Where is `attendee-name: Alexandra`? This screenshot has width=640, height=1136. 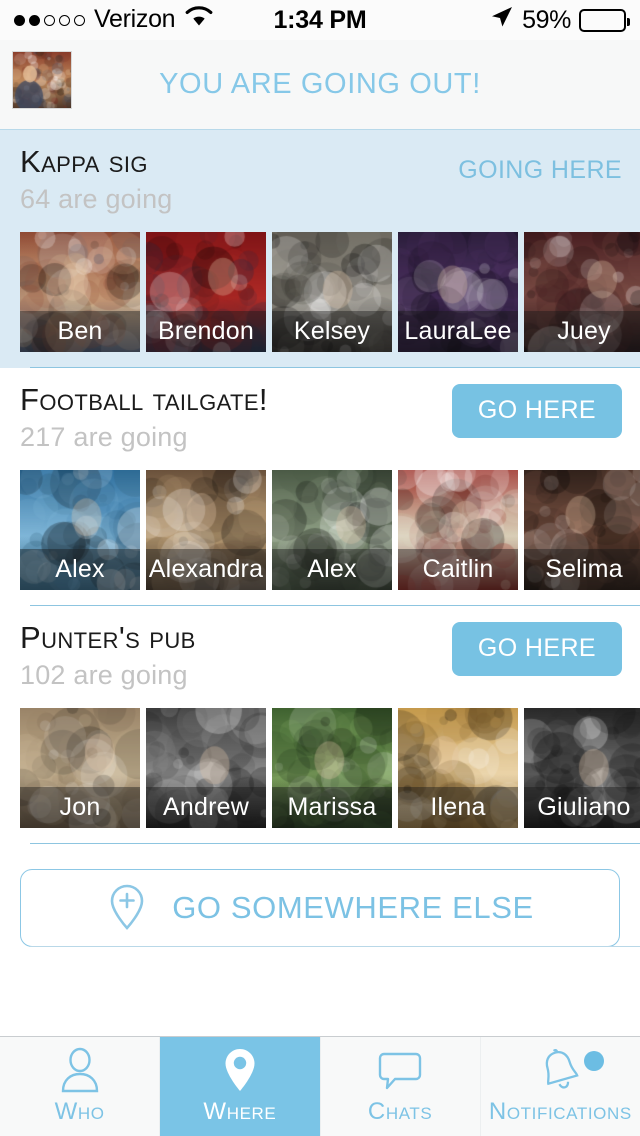 attendee-name: Alexandra is located at coordinates (206, 569).